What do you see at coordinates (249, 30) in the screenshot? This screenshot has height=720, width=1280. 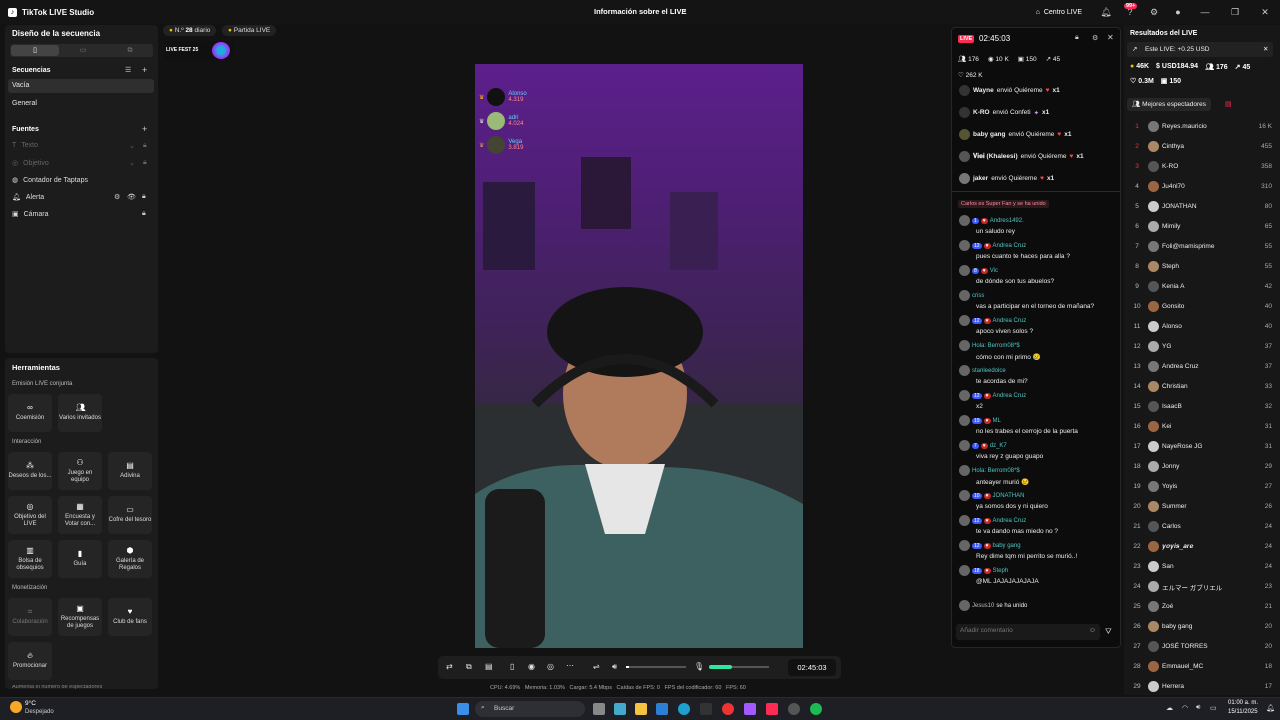 I see `live-match-badge: ● Partida LIVE` at bounding box center [249, 30].